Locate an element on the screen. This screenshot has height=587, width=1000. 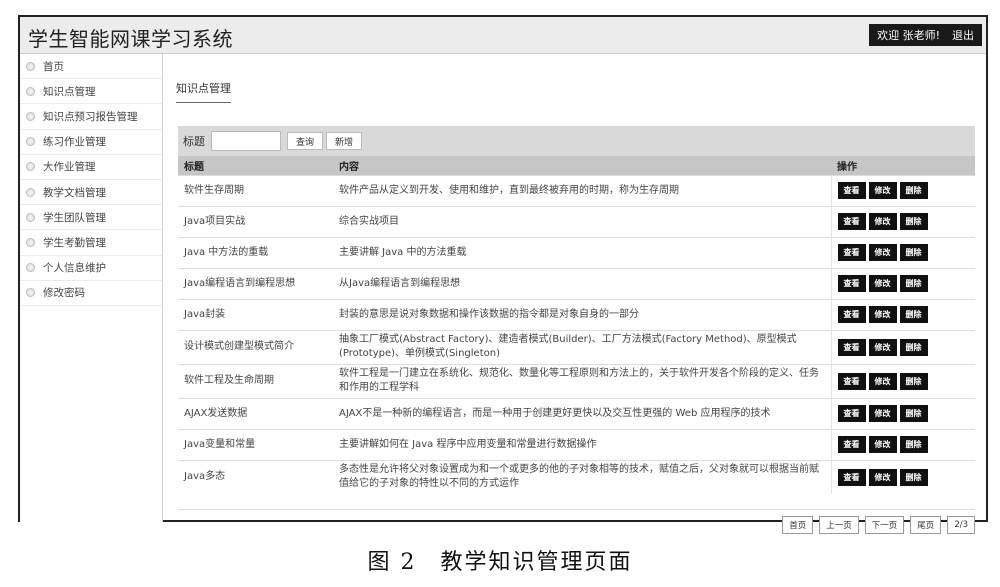
sidebar-item-label: 知识点预习报告管理 is located at coordinates (90, 116).